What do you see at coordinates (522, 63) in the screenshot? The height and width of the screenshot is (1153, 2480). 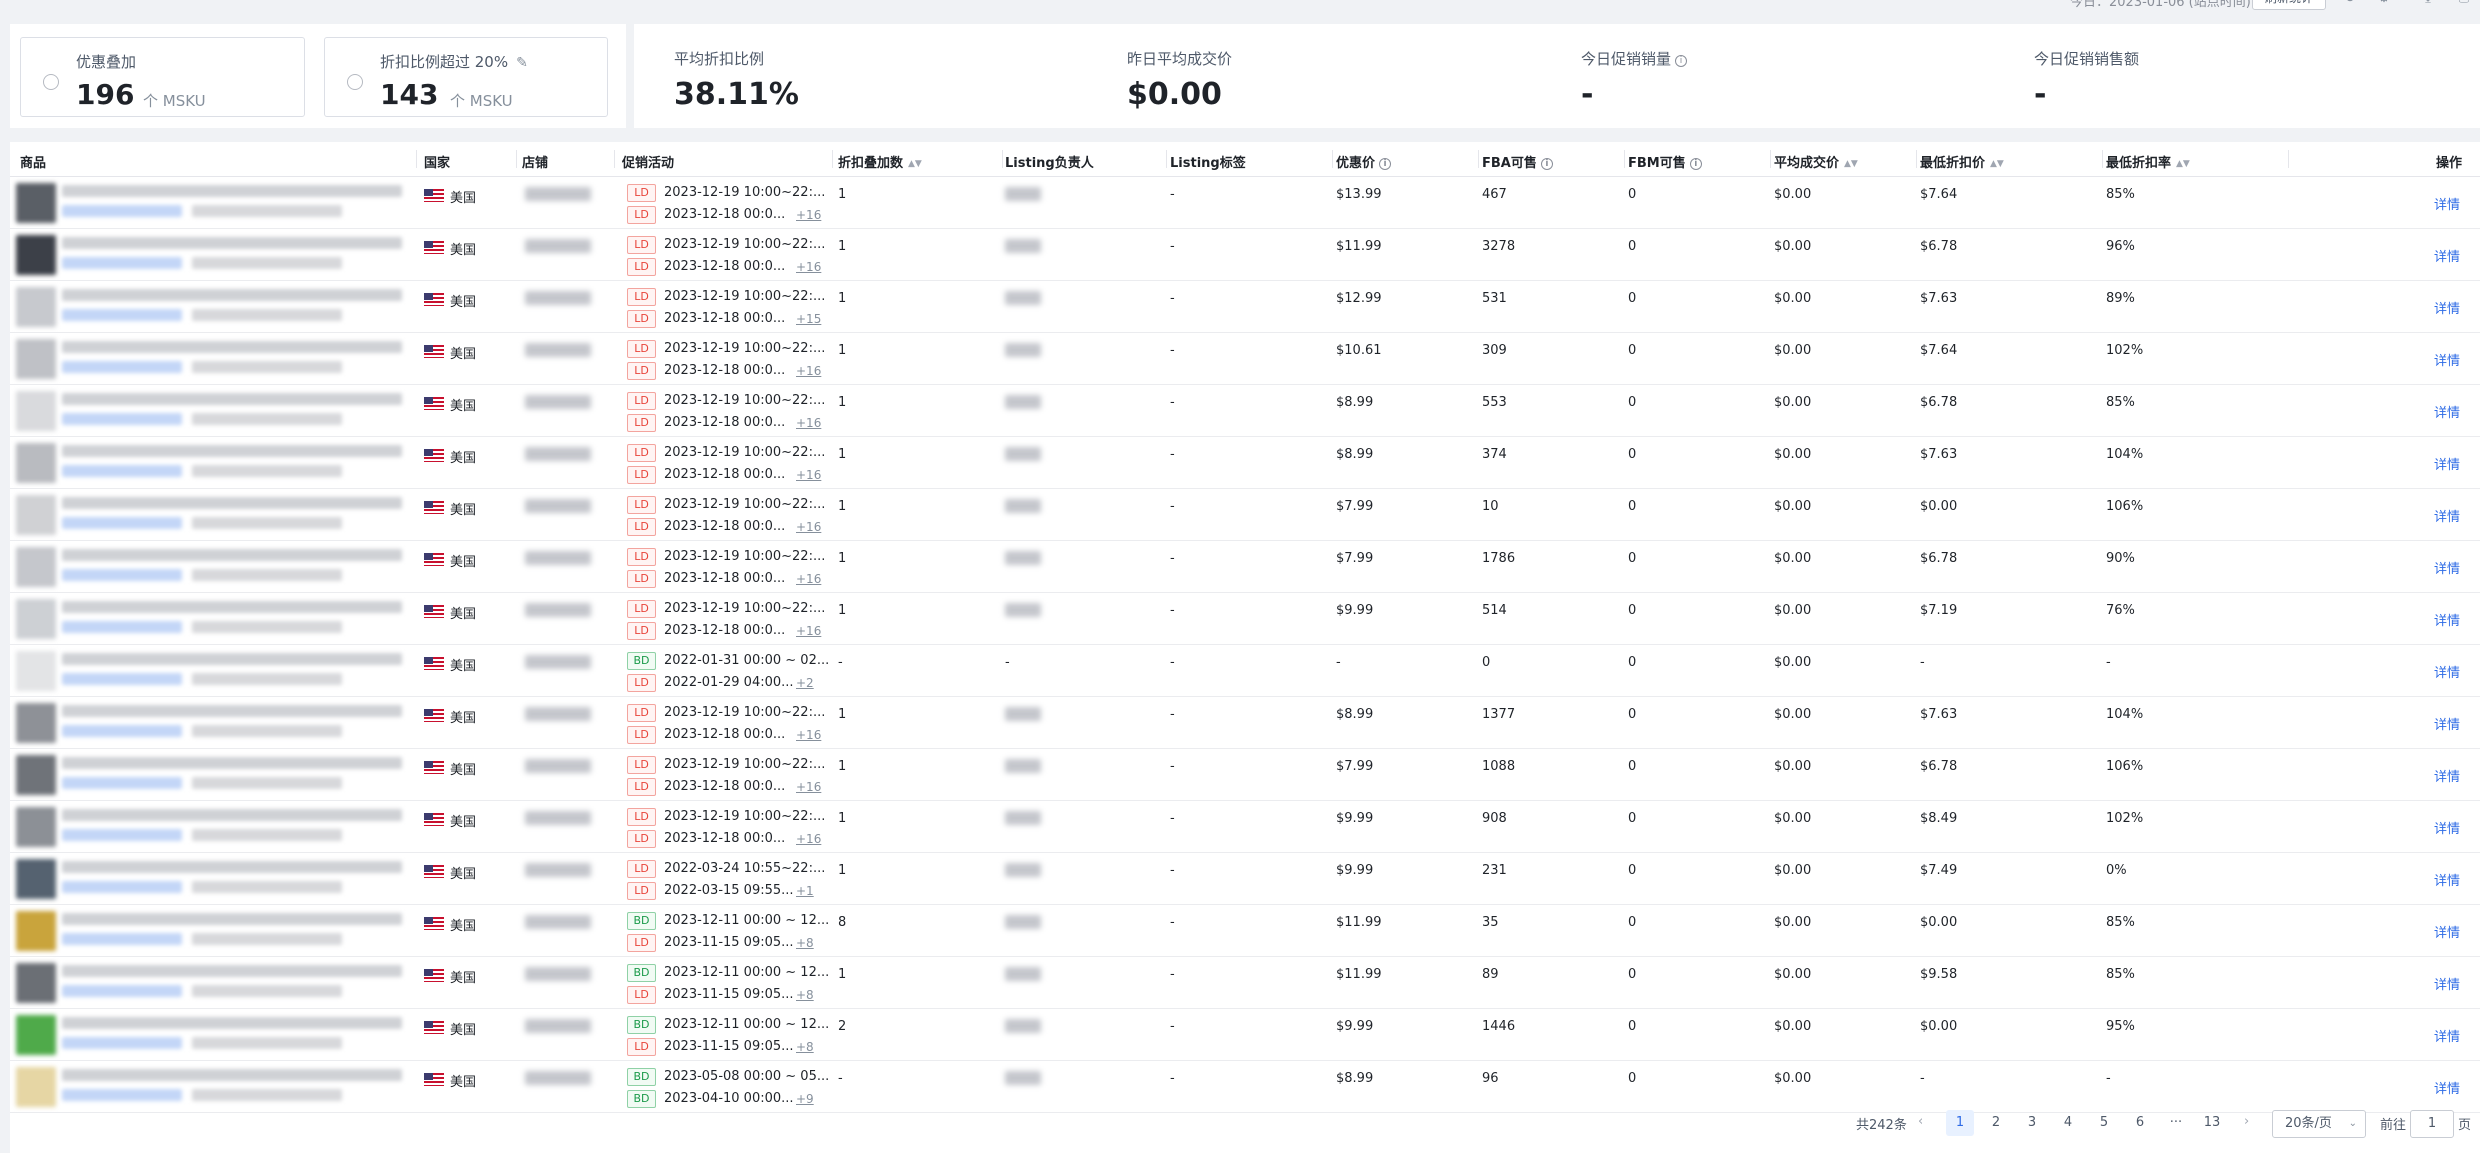 I see `edit-icon: ✎` at bounding box center [522, 63].